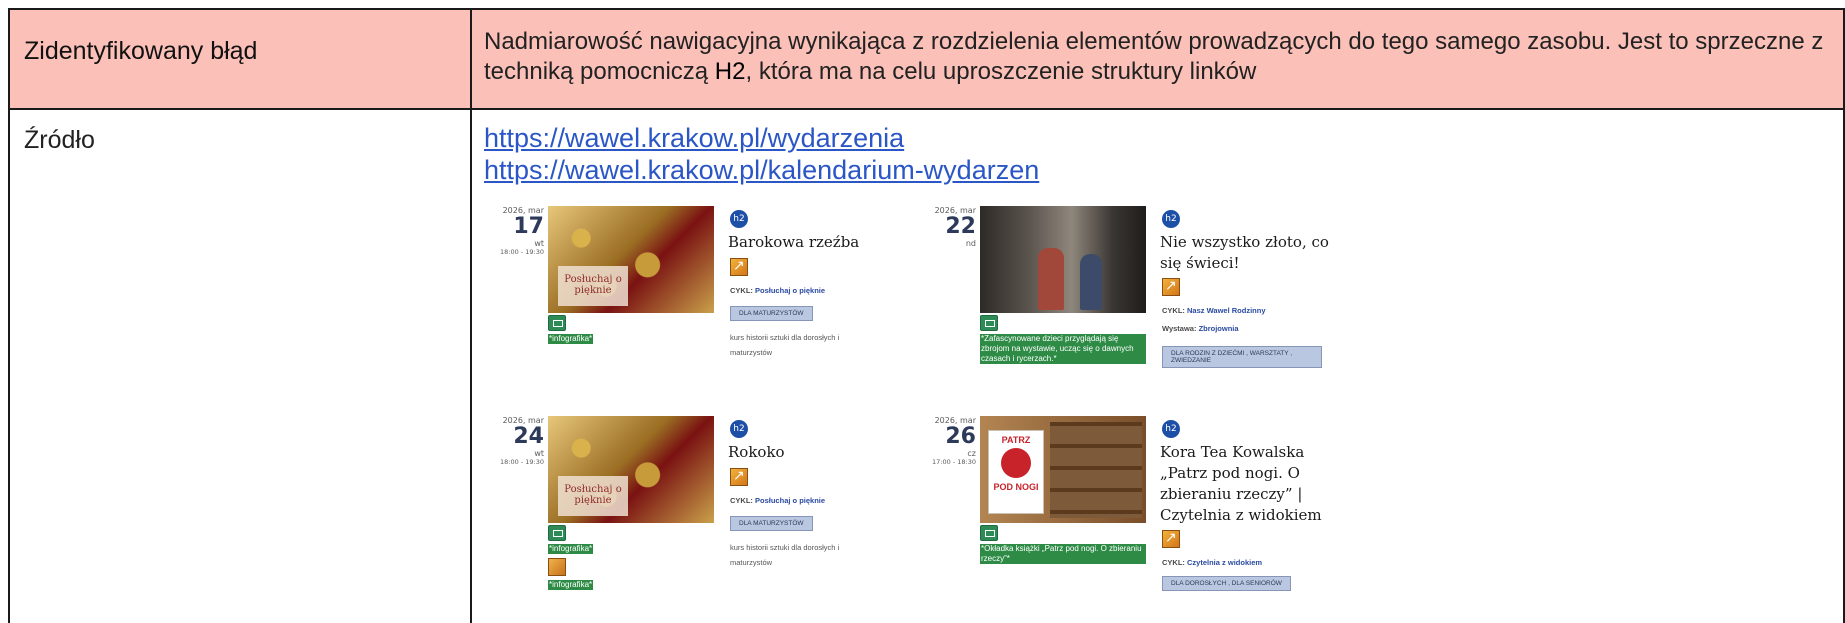  What do you see at coordinates (1245, 253) in the screenshot?
I see `event-title: Nie wszystko złoto, co się świeci!` at bounding box center [1245, 253].